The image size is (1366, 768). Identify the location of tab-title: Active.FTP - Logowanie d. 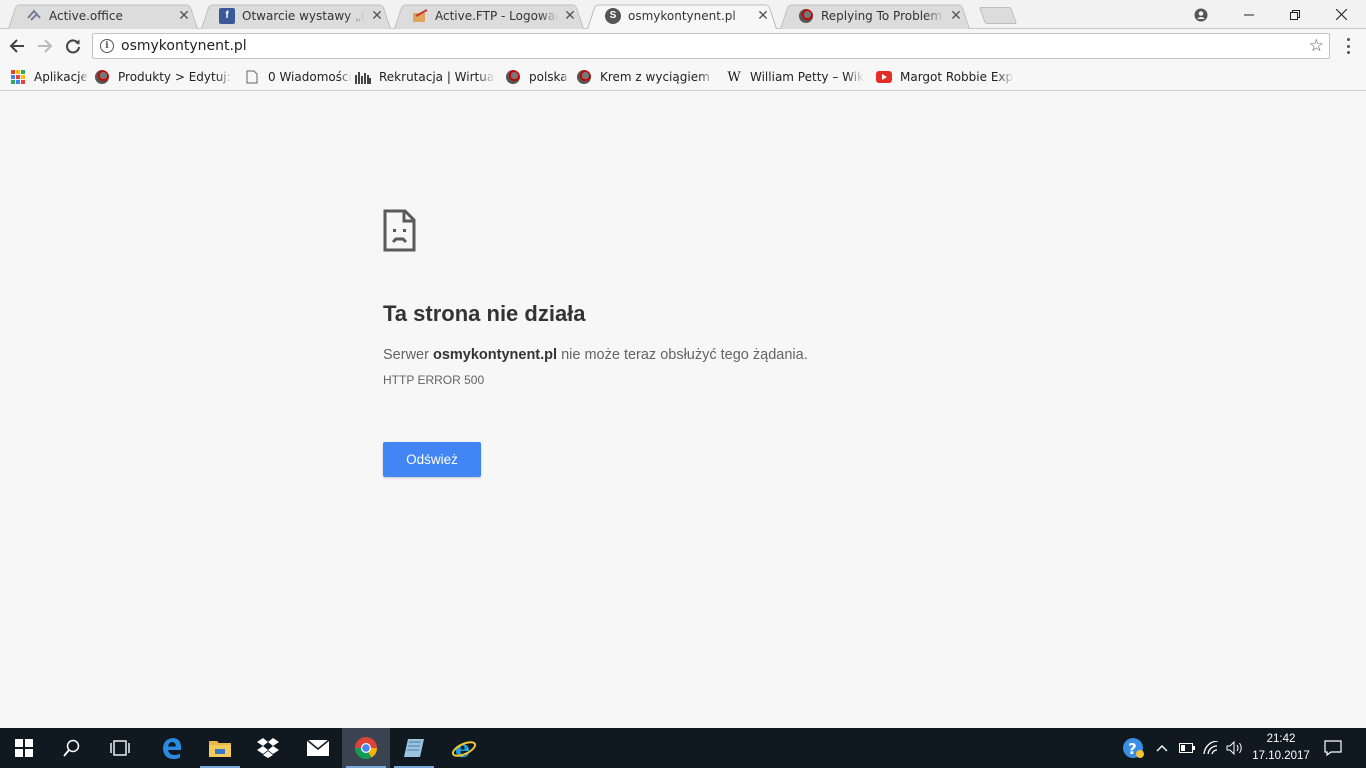
(496, 15).